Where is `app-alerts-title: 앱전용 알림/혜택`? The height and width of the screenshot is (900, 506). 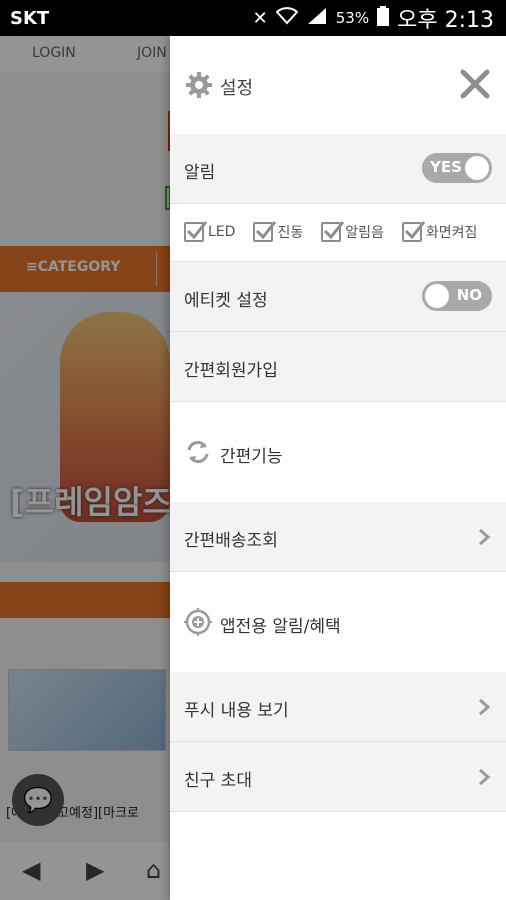 app-alerts-title: 앱전용 알림/혜택 is located at coordinates (280, 627).